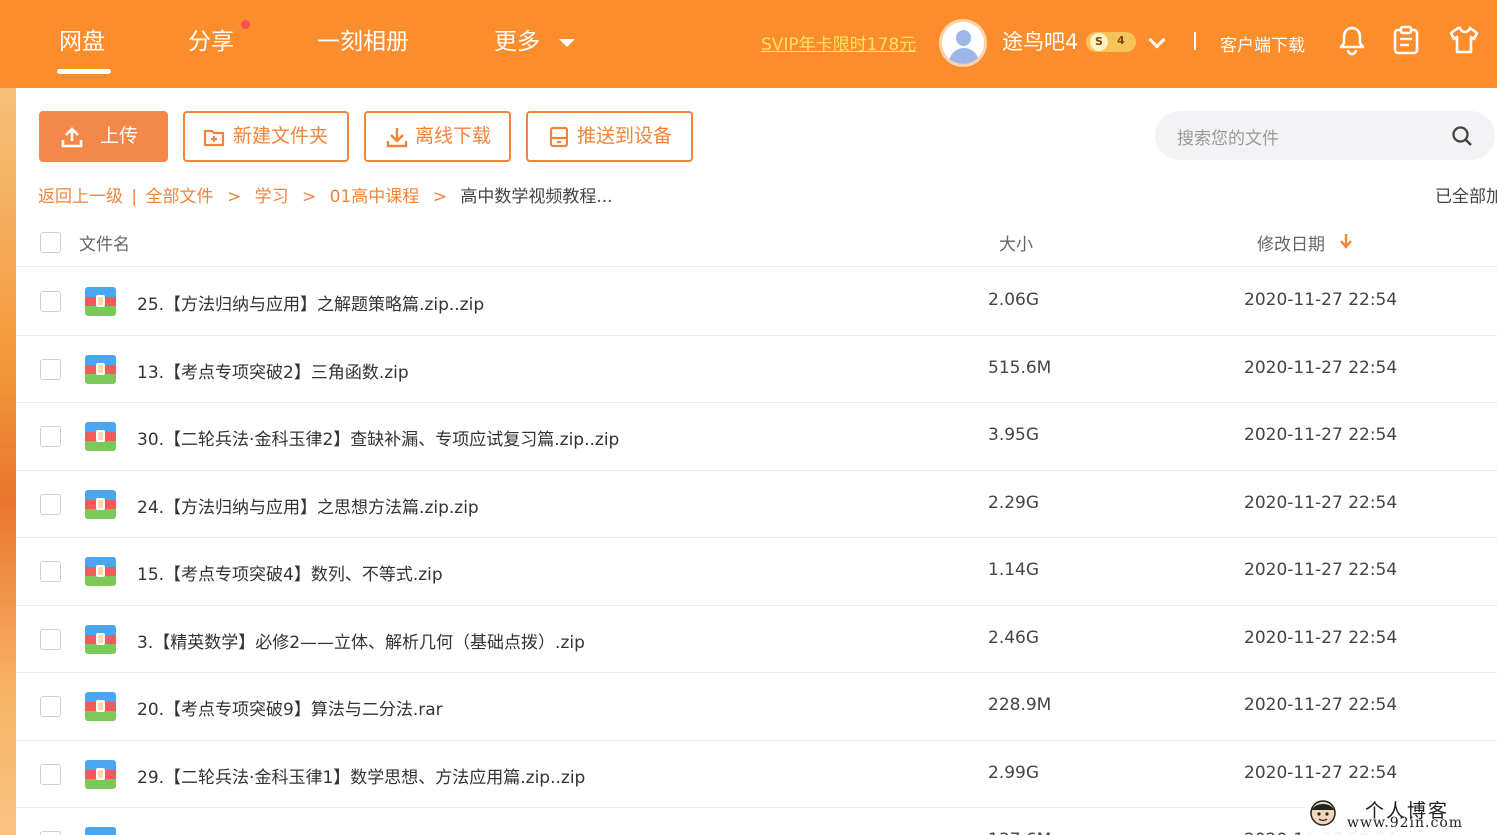 Image resolution: width=1497 pixels, height=835 pixels. I want to click on folder-plus-icon, so click(214, 138).